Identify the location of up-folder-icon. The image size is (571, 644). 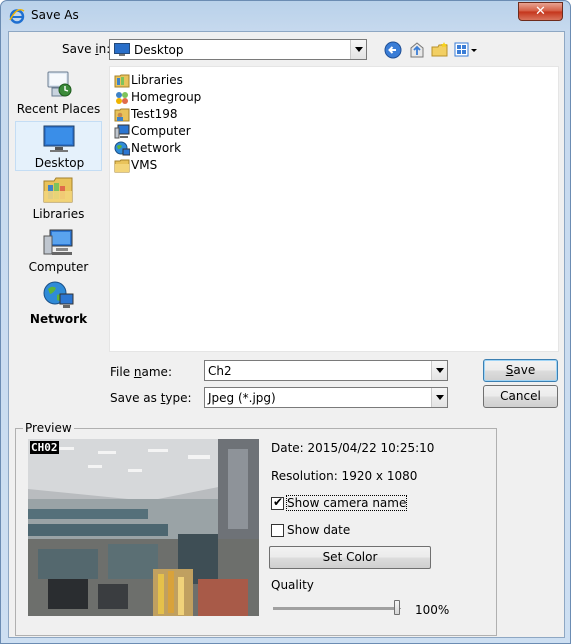
(417, 50).